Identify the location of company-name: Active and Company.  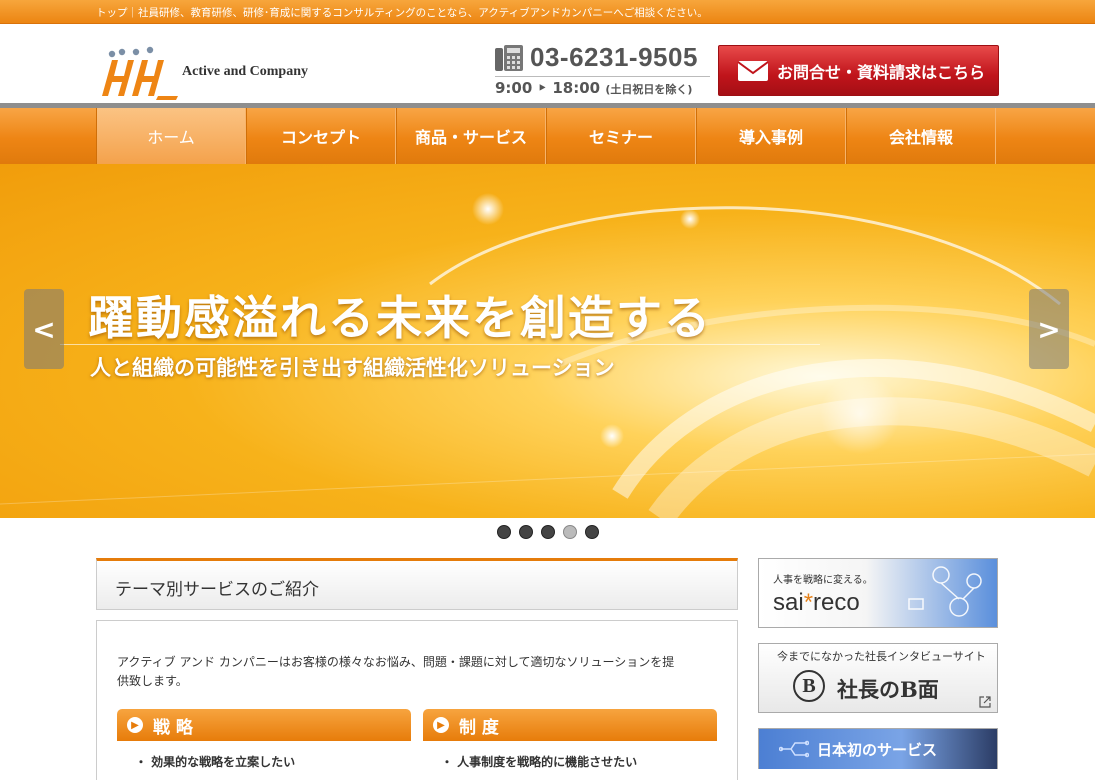
(245, 71).